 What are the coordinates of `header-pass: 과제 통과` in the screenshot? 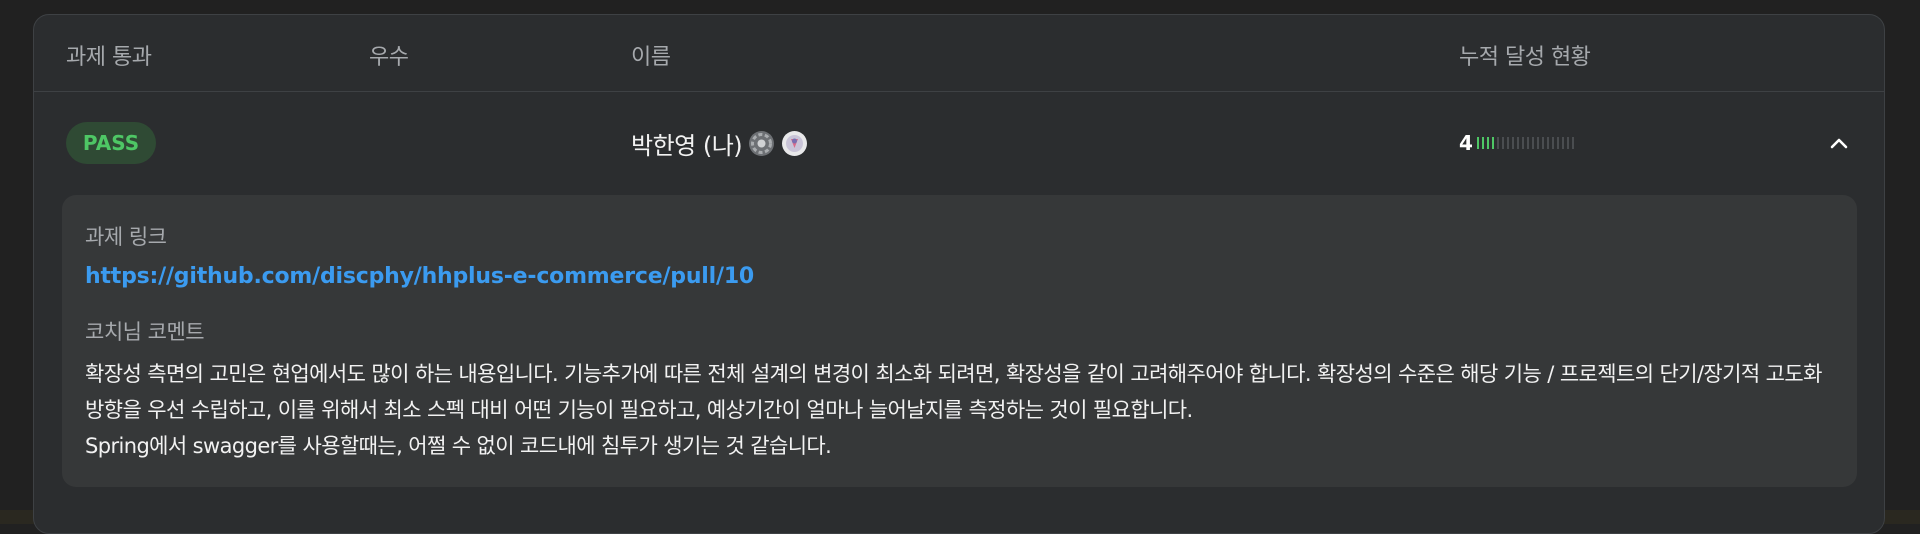 It's located at (109, 57).